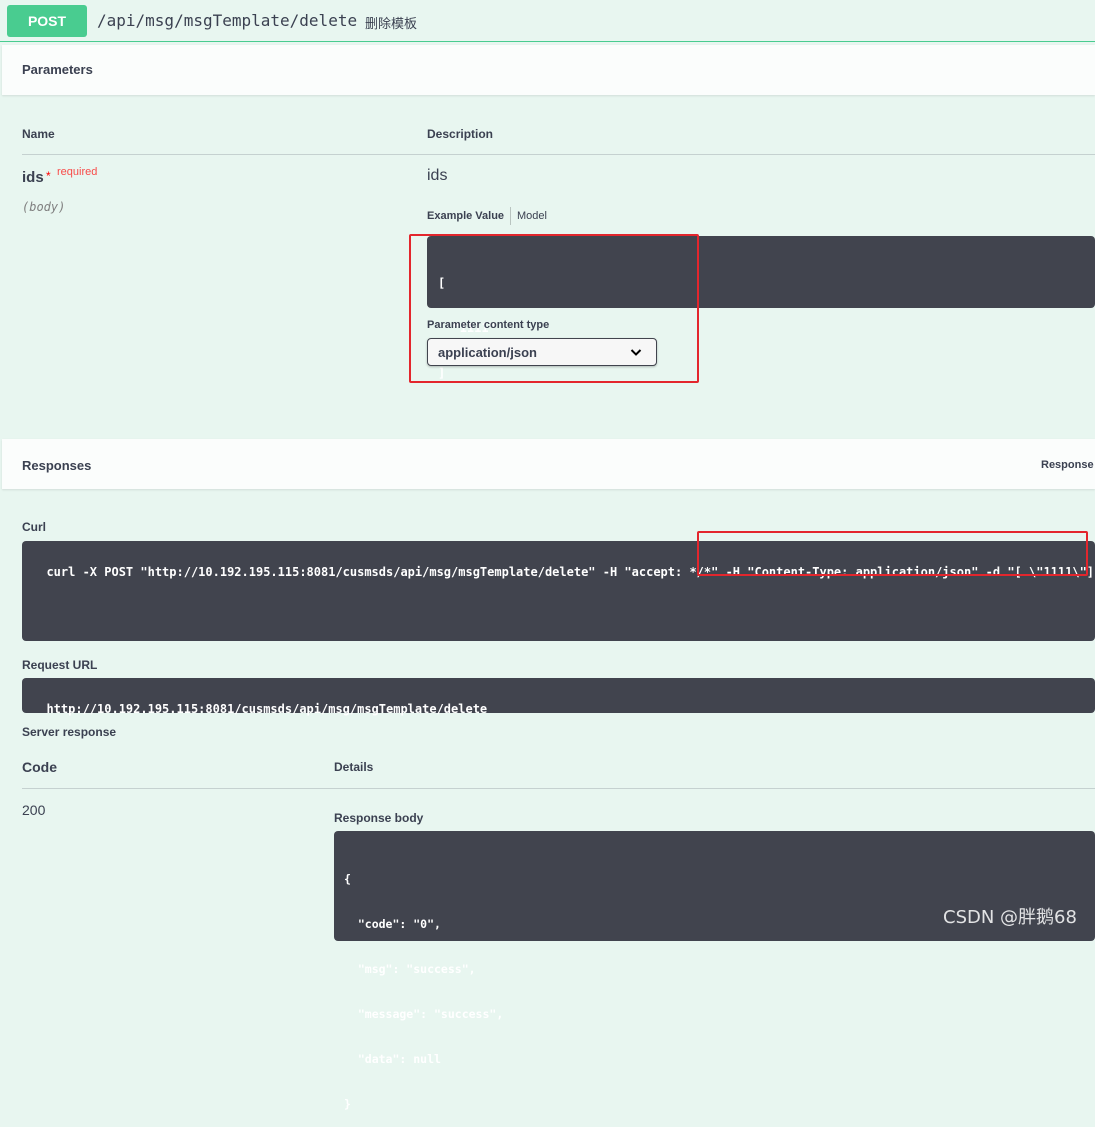 The height and width of the screenshot is (1127, 1095). Describe the element at coordinates (532, 216) in the screenshot. I see `tab-model: Model` at that location.